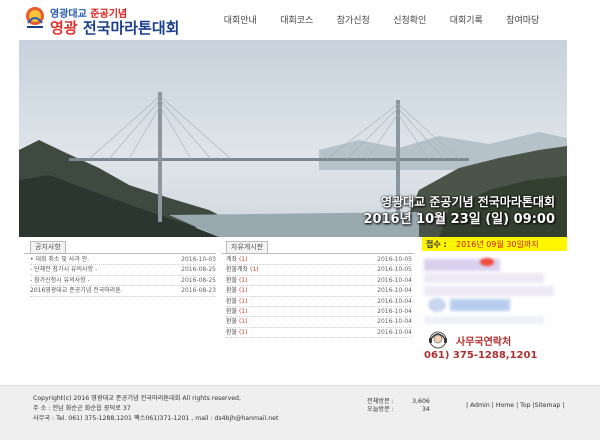  I want to click on list-item: 2016영광대교 준공기념 전국마라톤. 2016-08-23, so click(123, 291).